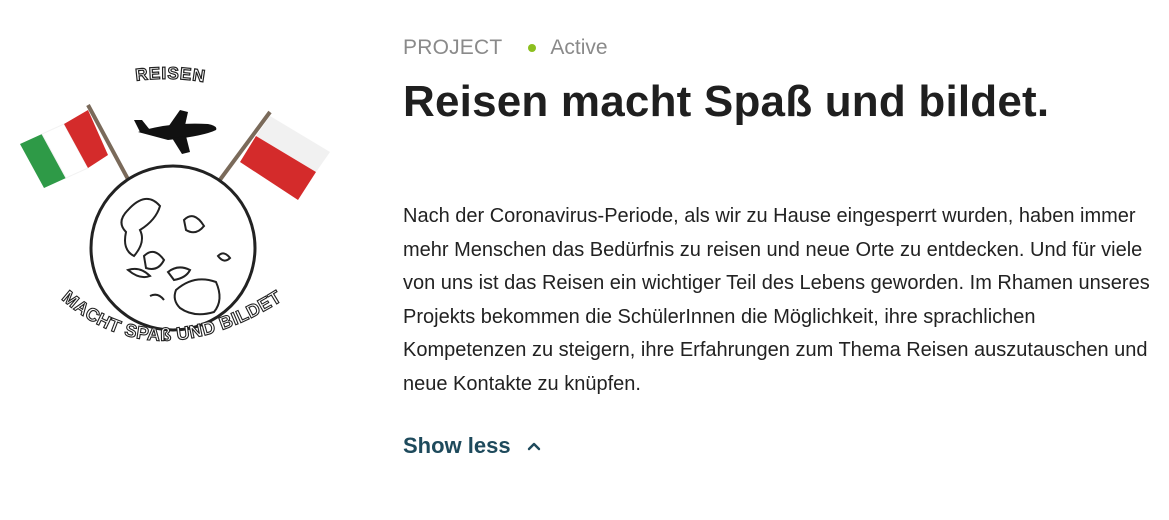 This screenshot has width=1169, height=520. I want to click on airplane-icon, so click(175, 132).